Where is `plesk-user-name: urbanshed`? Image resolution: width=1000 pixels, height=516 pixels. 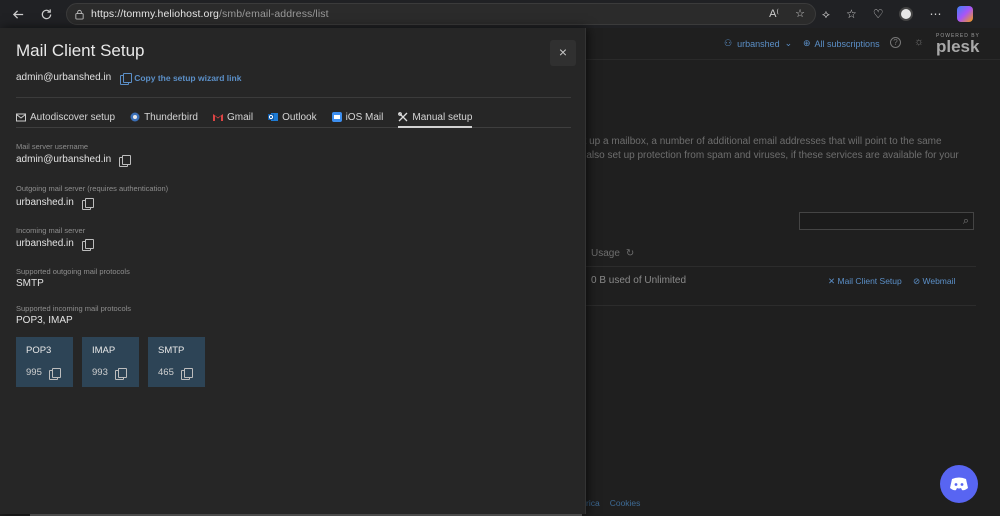
plesk-user-name: urbanshed is located at coordinates (758, 43).